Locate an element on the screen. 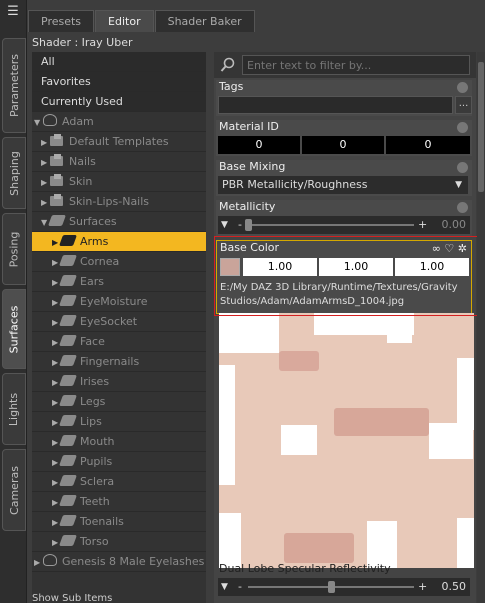 The image size is (485, 603). tree-item-surface: ▶ Toenails is located at coordinates (119, 522).